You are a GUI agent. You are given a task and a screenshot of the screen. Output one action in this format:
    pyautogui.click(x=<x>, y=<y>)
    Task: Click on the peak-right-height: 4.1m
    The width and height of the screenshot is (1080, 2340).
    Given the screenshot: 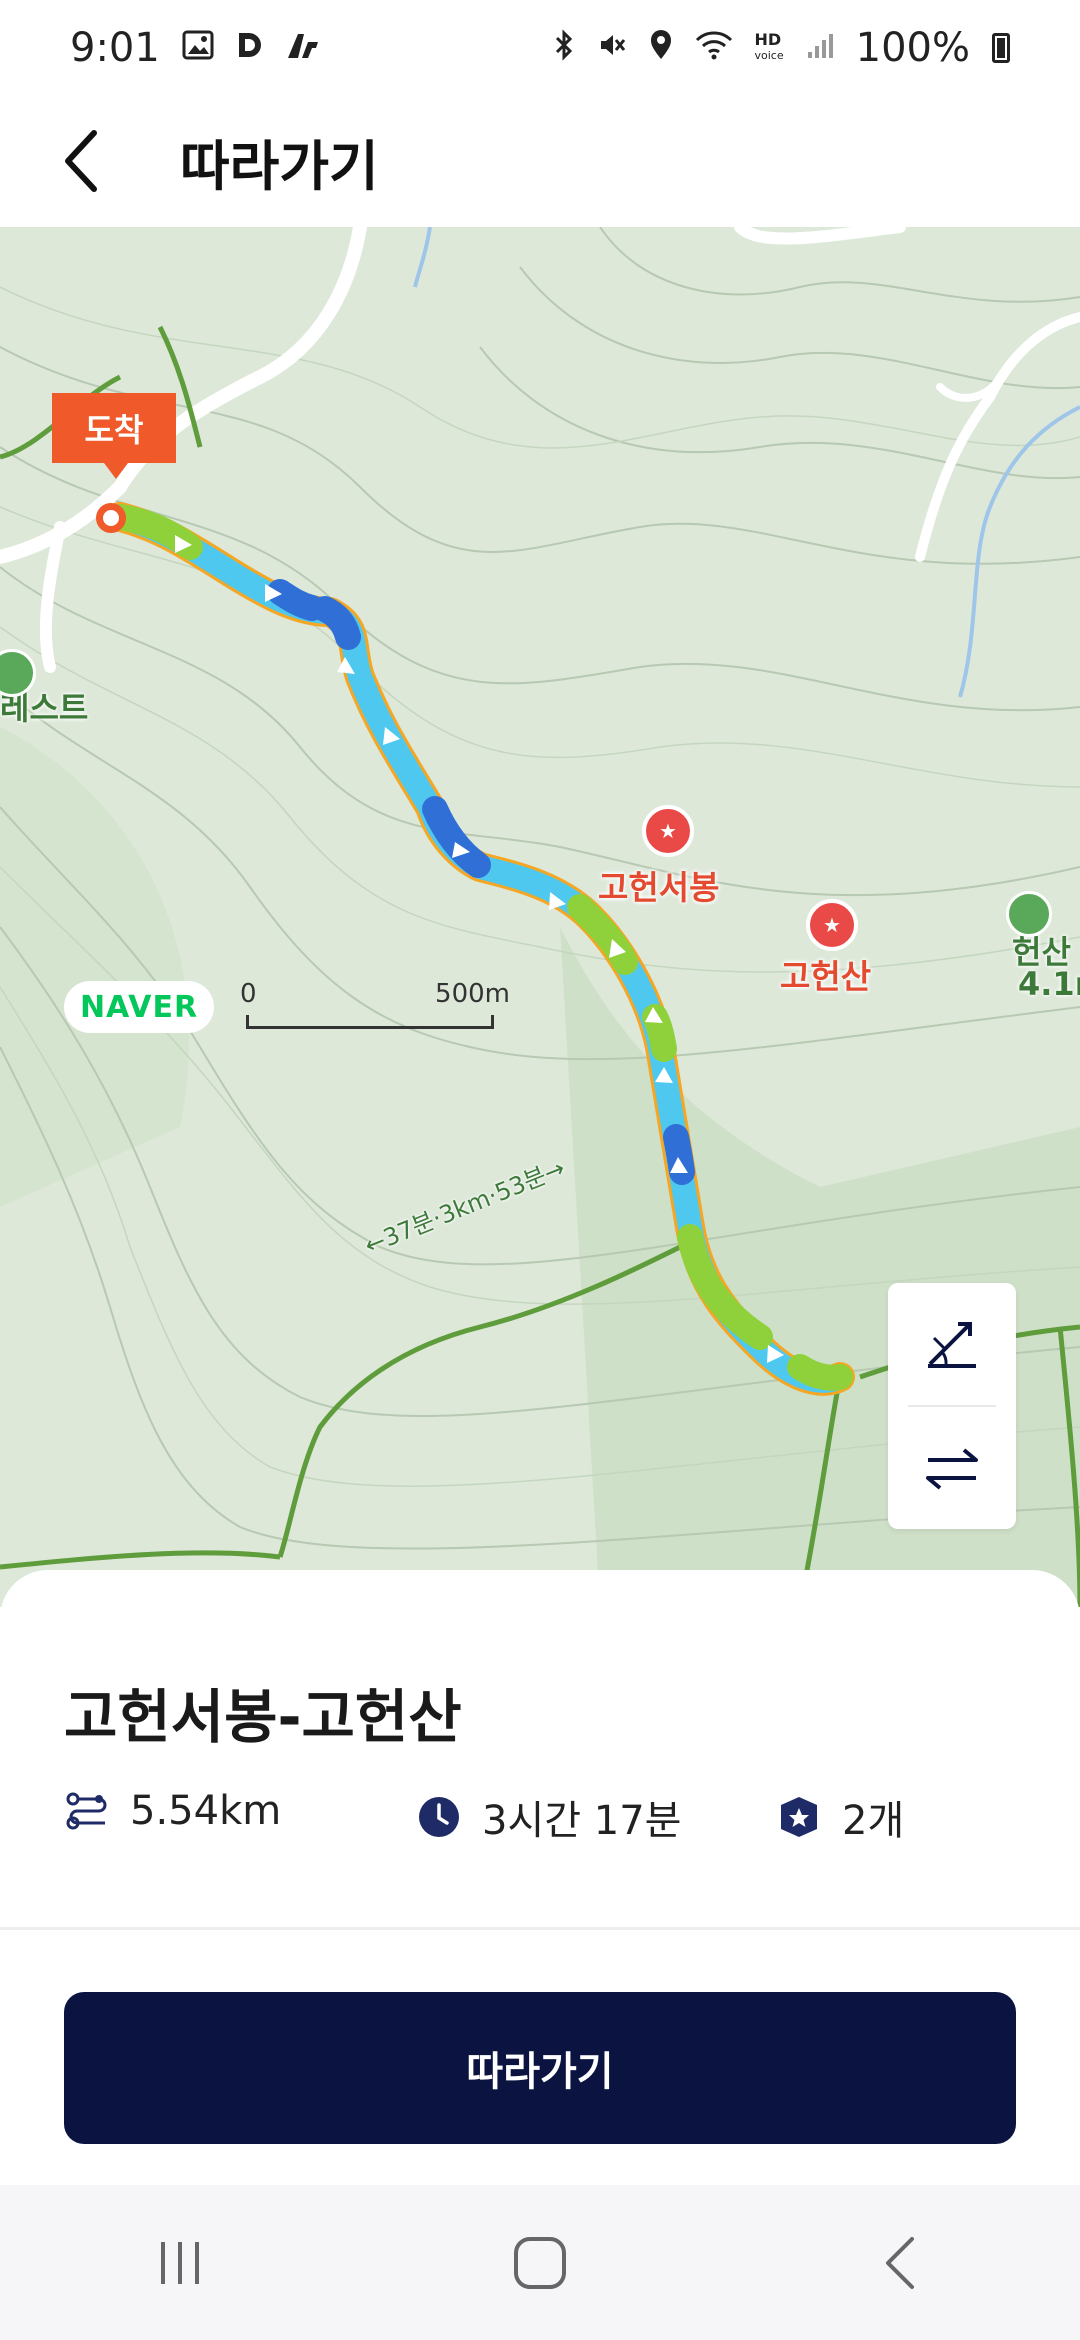 What is the action you would take?
    pyautogui.click(x=1049, y=984)
    